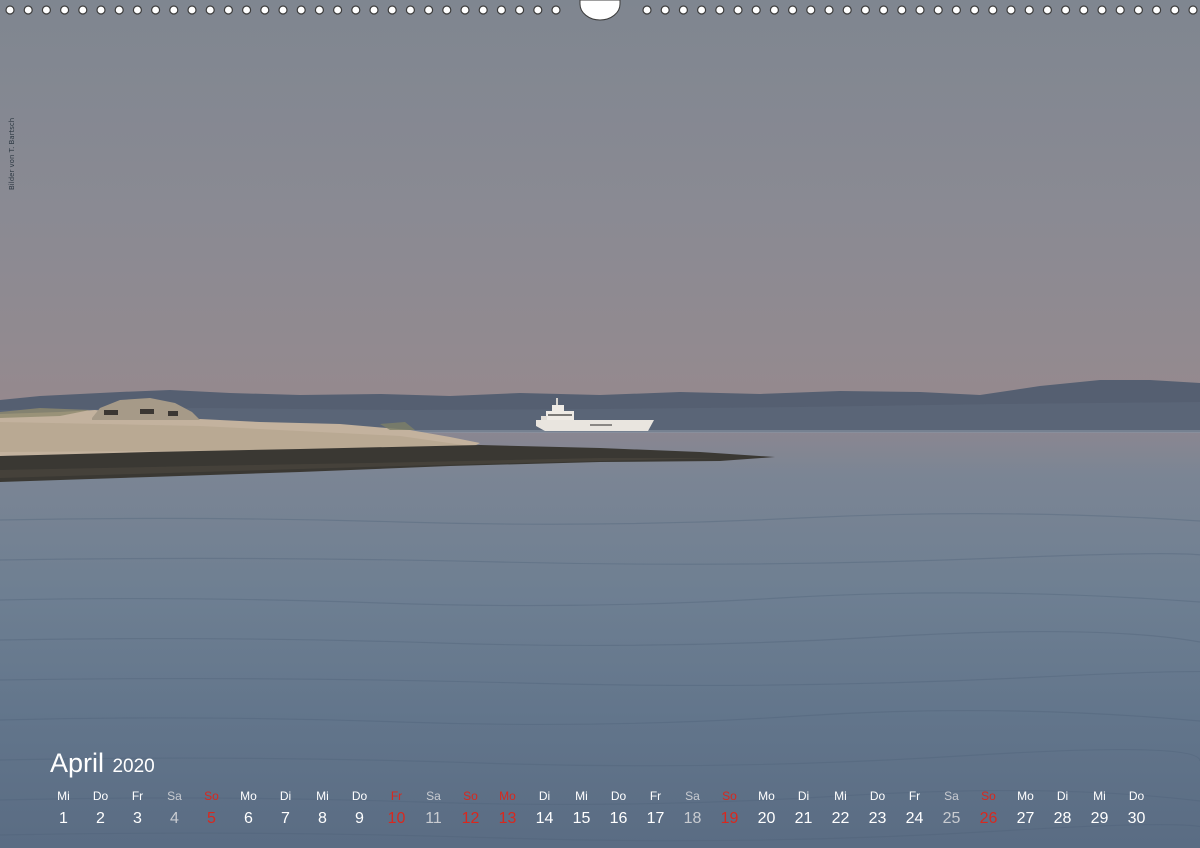 This screenshot has width=1200, height=848. I want to click on day-cell: So 5, so click(211, 812).